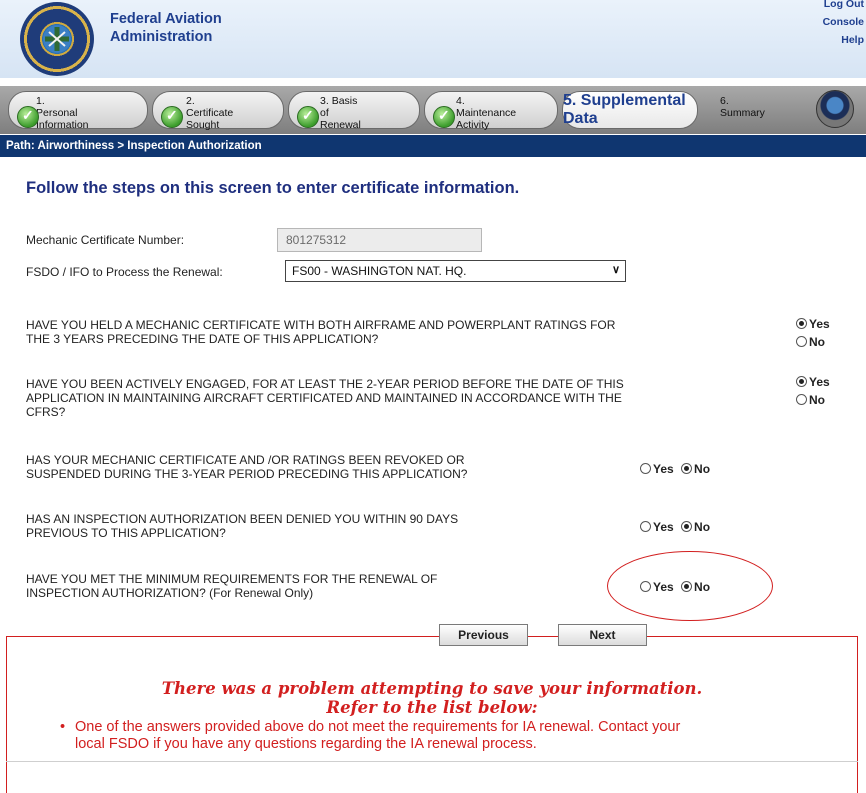  I want to click on q2-yes-radio, so click(801, 381).